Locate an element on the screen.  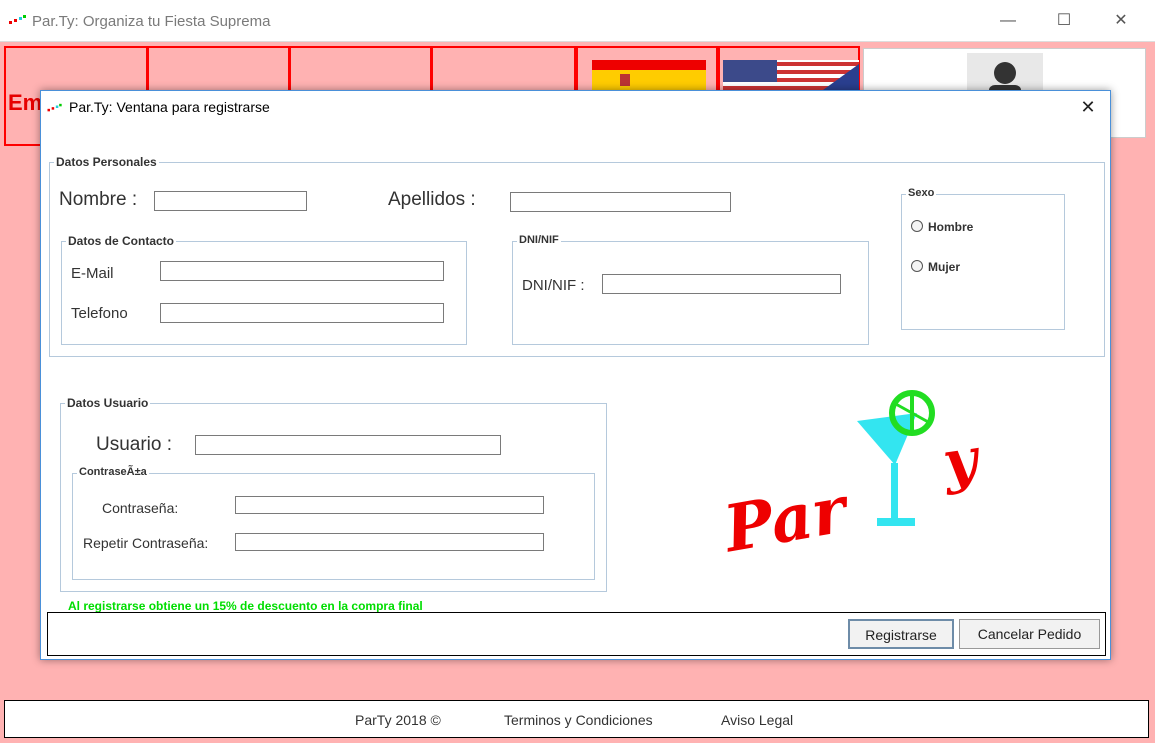
contact-data-group: Datos de Contacto E-Mail Telefono is located at coordinates (264, 289).